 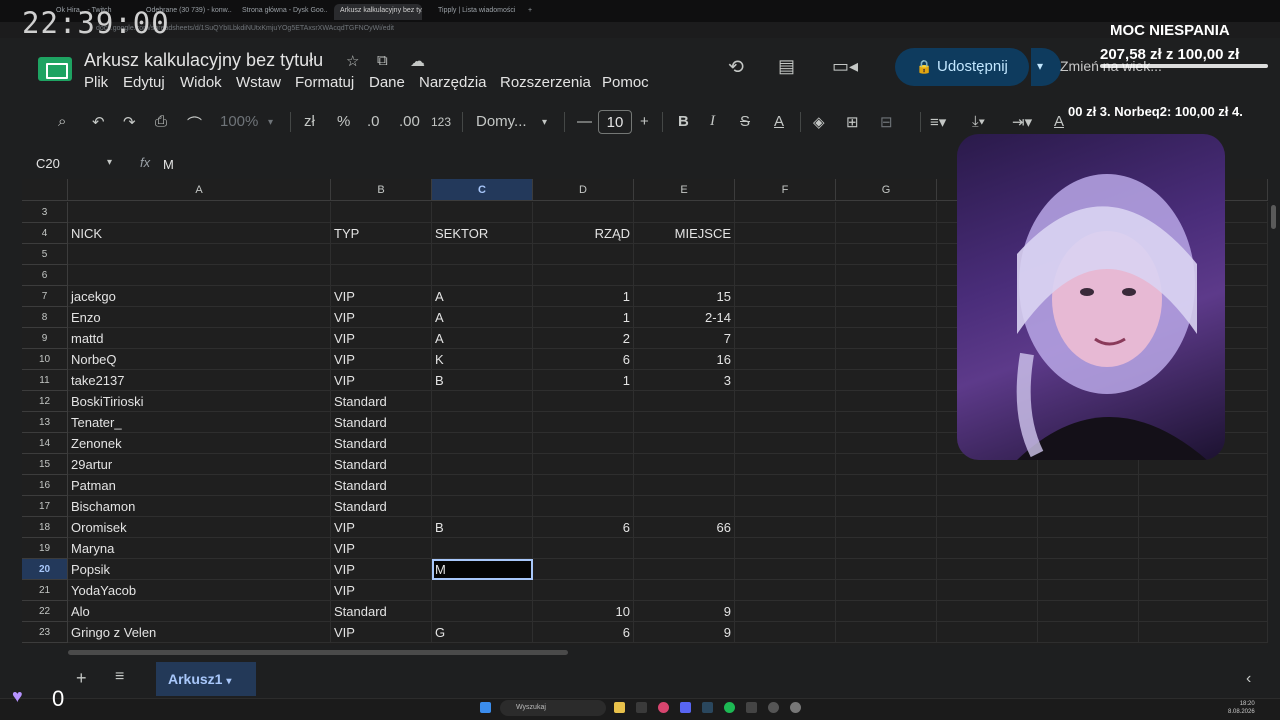 I want to click on column-header-b: B, so click(x=381, y=190).